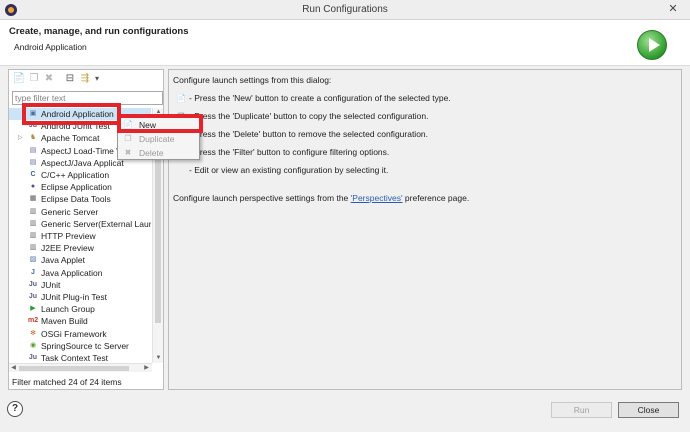  Describe the element at coordinates (96, 223) in the screenshot. I see `tree-item-label: Generic Server(External Launch` at that location.